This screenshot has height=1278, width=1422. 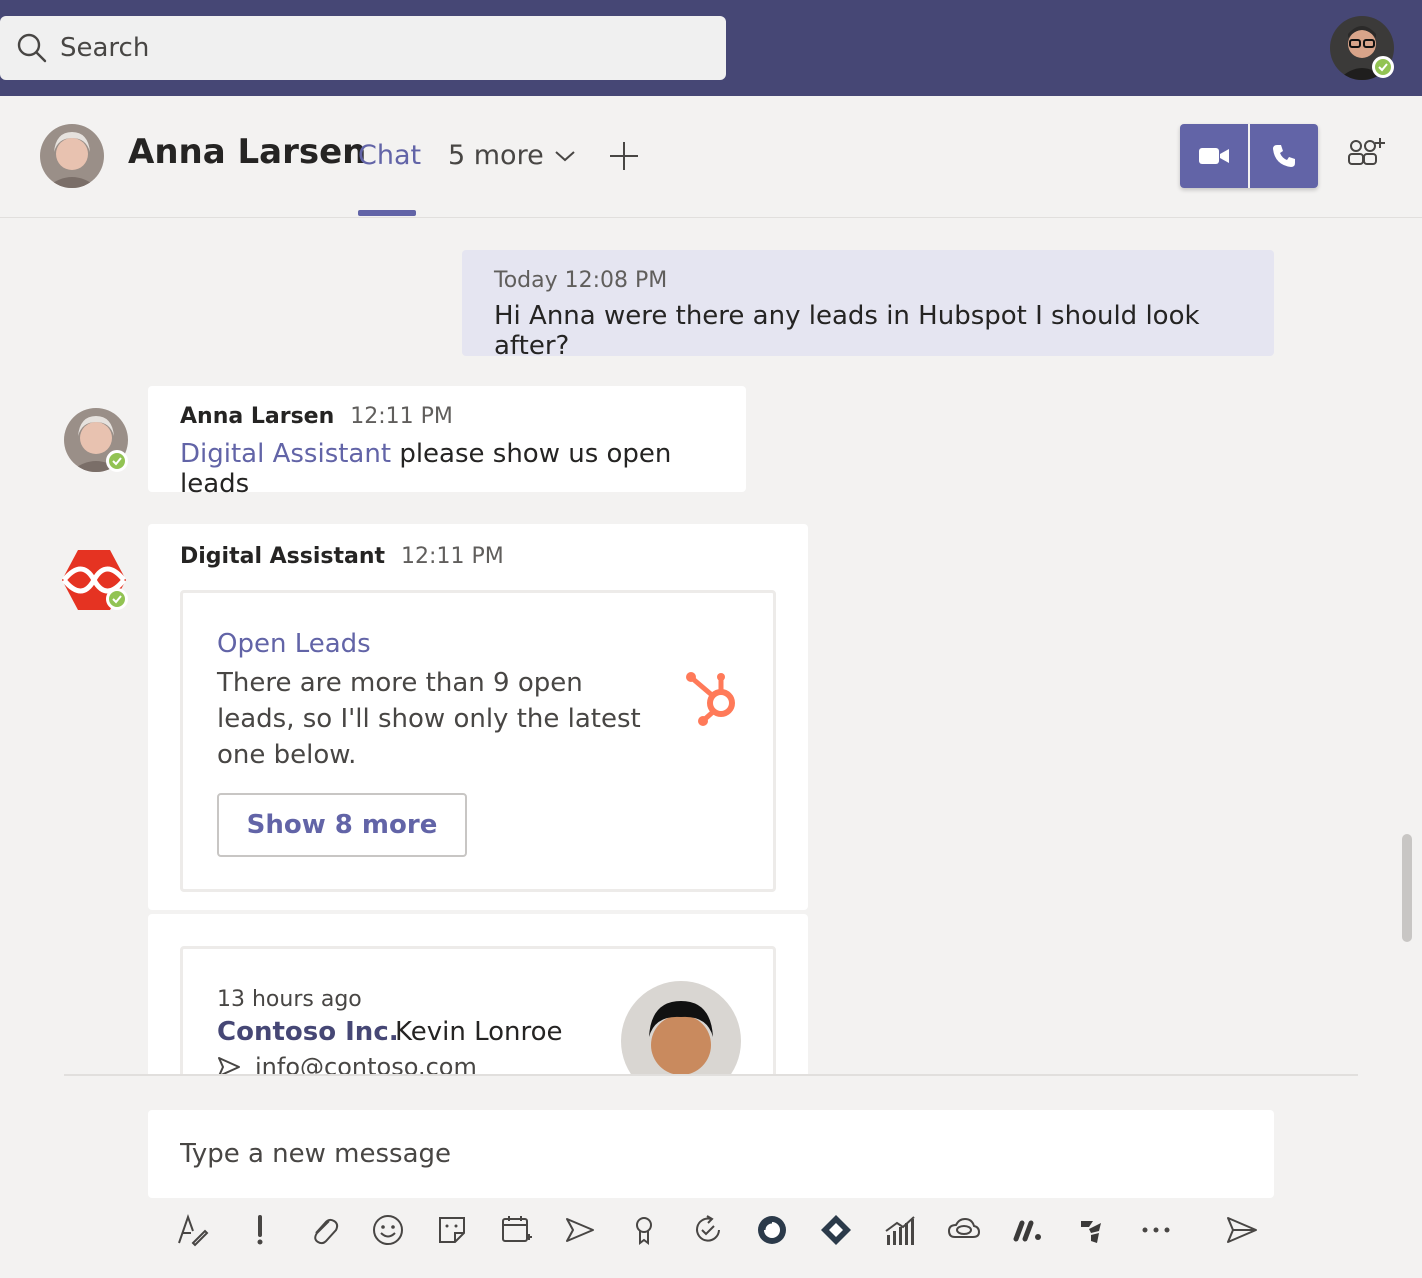 I want to click on send-icon, so click(x=229, y=1065).